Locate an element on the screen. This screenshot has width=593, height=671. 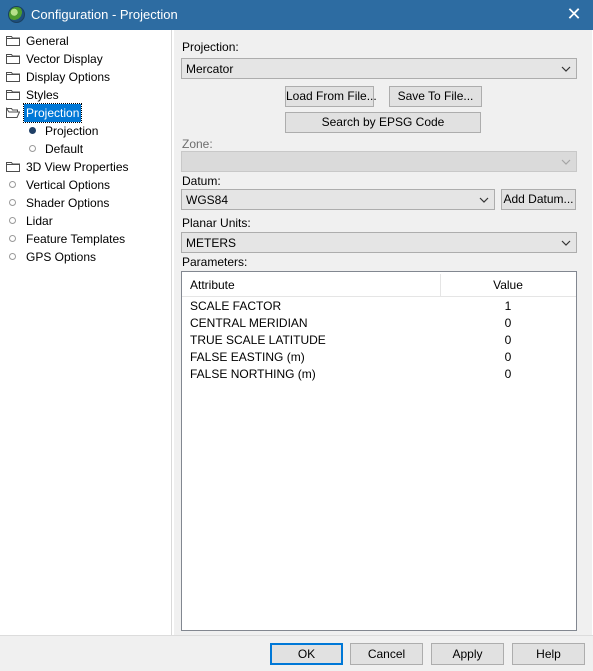
help-button: Help is located at coordinates (548, 654).